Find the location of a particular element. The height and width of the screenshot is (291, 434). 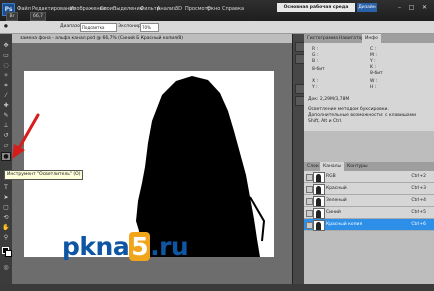

quick-mask-icon: ◎ is located at coordinates (6, 267).